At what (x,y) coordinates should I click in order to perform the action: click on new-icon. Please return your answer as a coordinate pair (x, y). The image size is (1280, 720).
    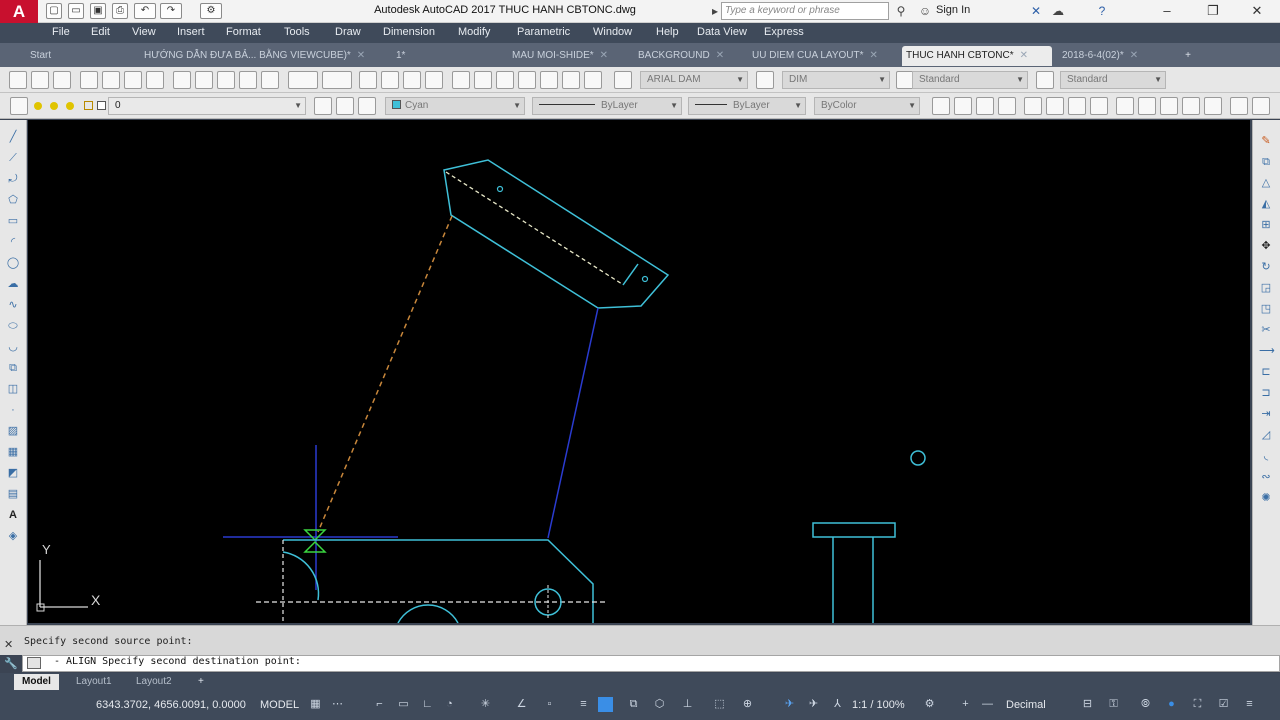
    Looking at the image, I should click on (18, 80).